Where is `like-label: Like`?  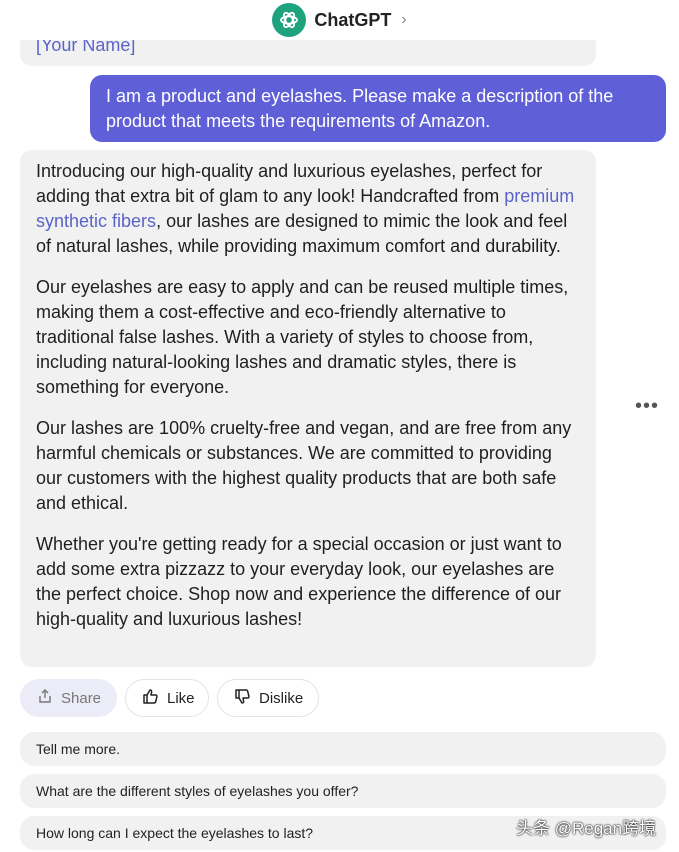 like-label: Like is located at coordinates (181, 698).